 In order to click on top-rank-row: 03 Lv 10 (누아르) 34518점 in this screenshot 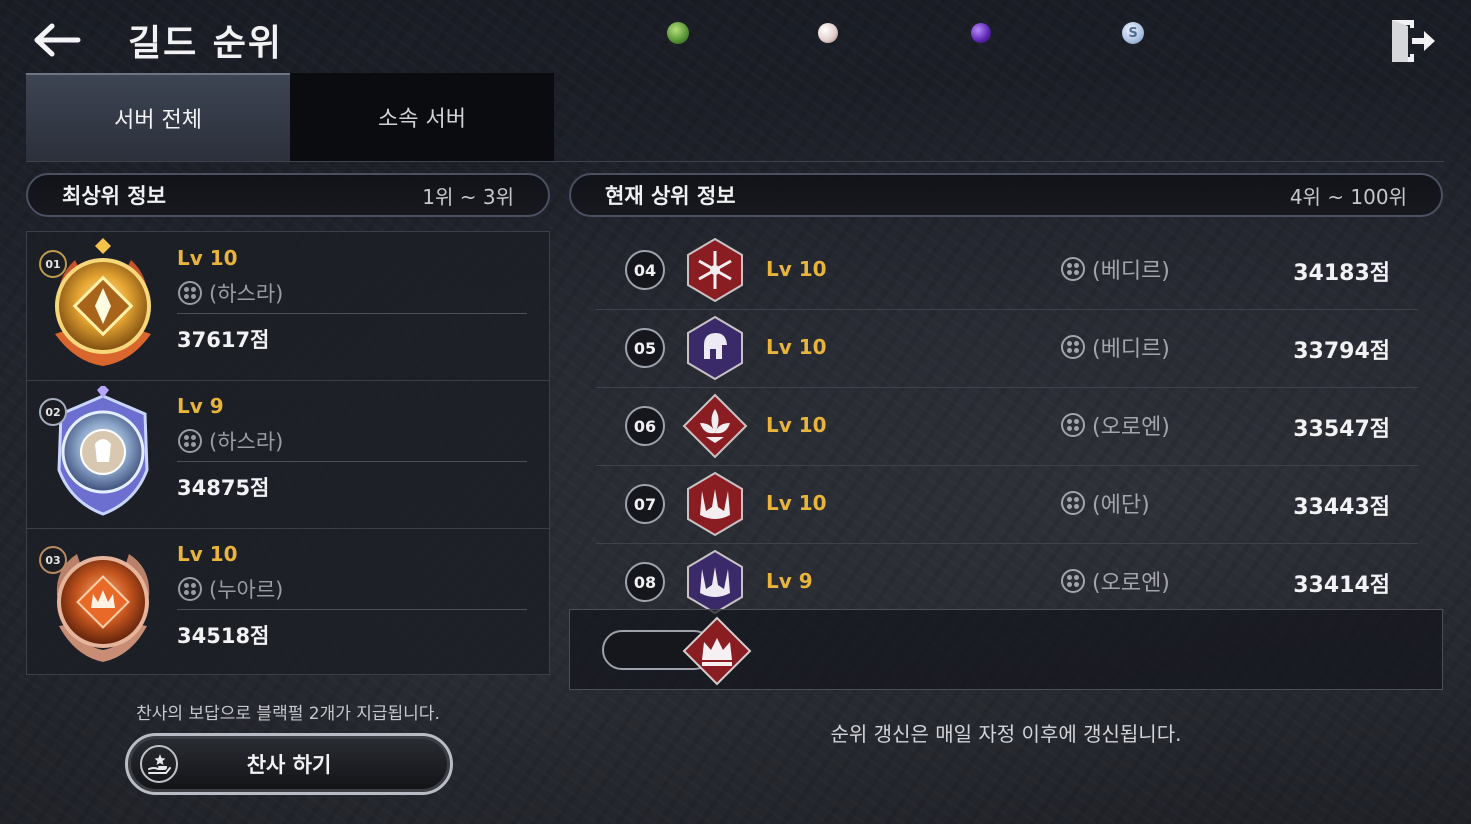, I will do `click(288, 602)`.